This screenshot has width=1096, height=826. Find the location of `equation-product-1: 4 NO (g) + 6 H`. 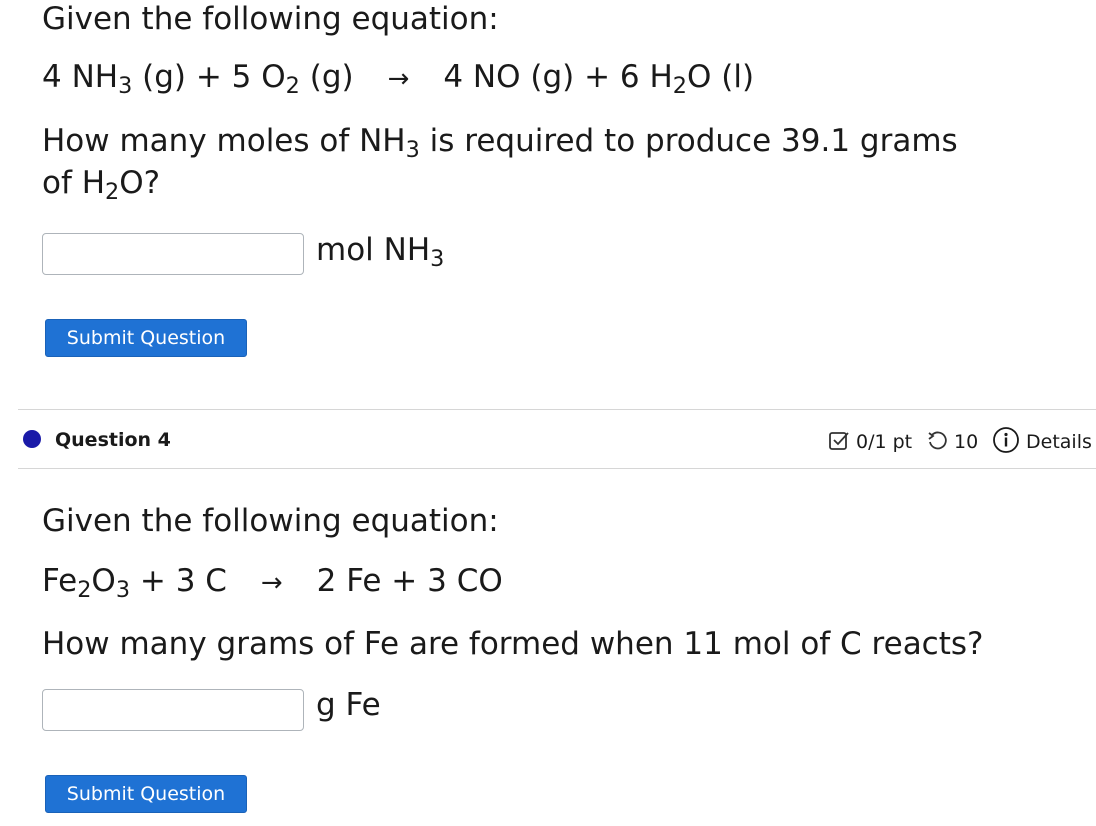

equation-product-1: 4 NO (g) + 6 H is located at coordinates (558, 77).